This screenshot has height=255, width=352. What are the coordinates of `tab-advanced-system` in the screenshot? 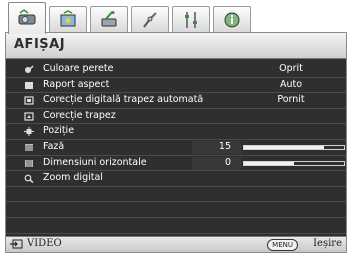 It's located at (191, 19).